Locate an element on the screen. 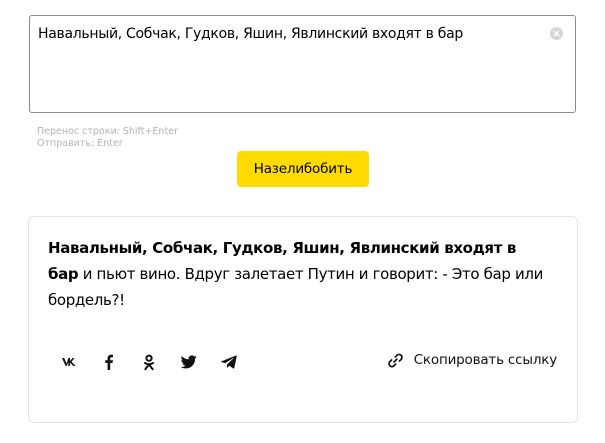  share-icons is located at coordinates (161, 362).